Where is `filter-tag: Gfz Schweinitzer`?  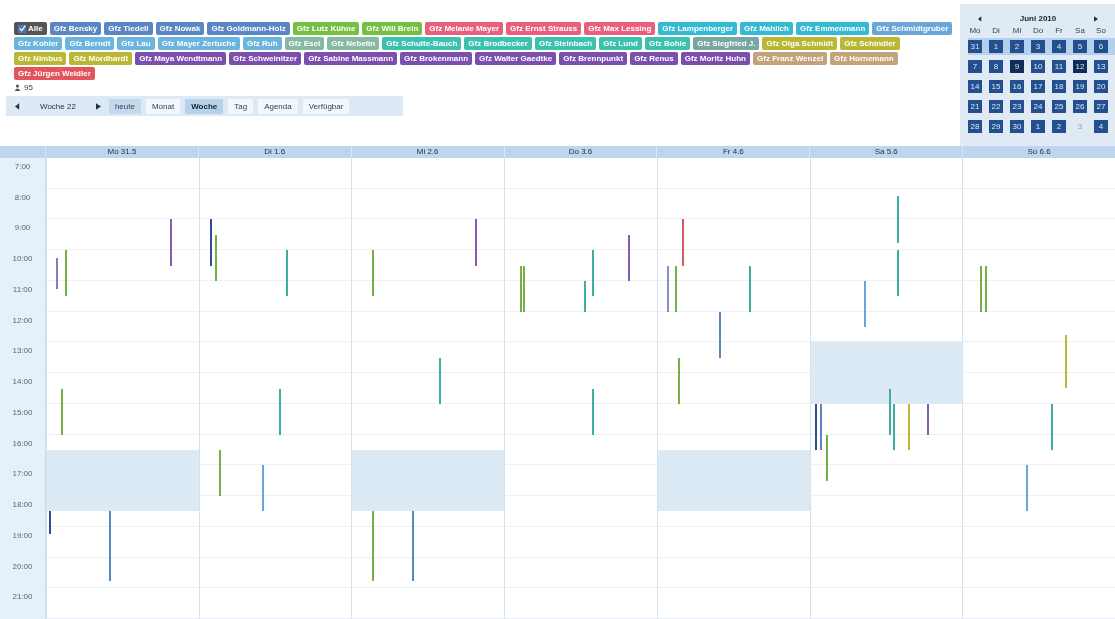
filter-tag: Gfz Schweinitzer is located at coordinates (265, 58).